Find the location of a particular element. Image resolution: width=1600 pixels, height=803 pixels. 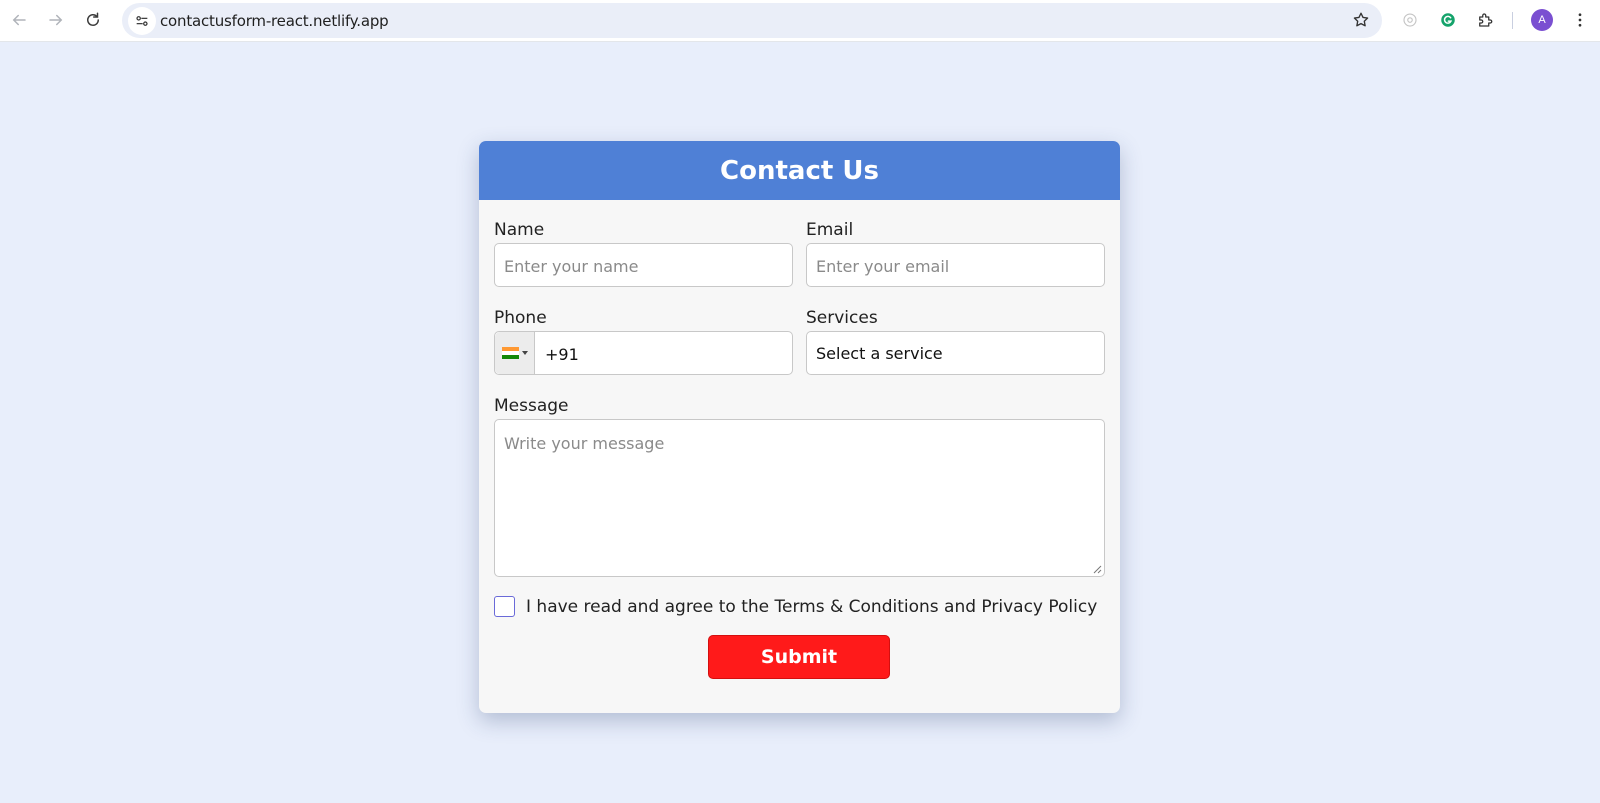

resize-grip-icon is located at coordinates (1097, 569).